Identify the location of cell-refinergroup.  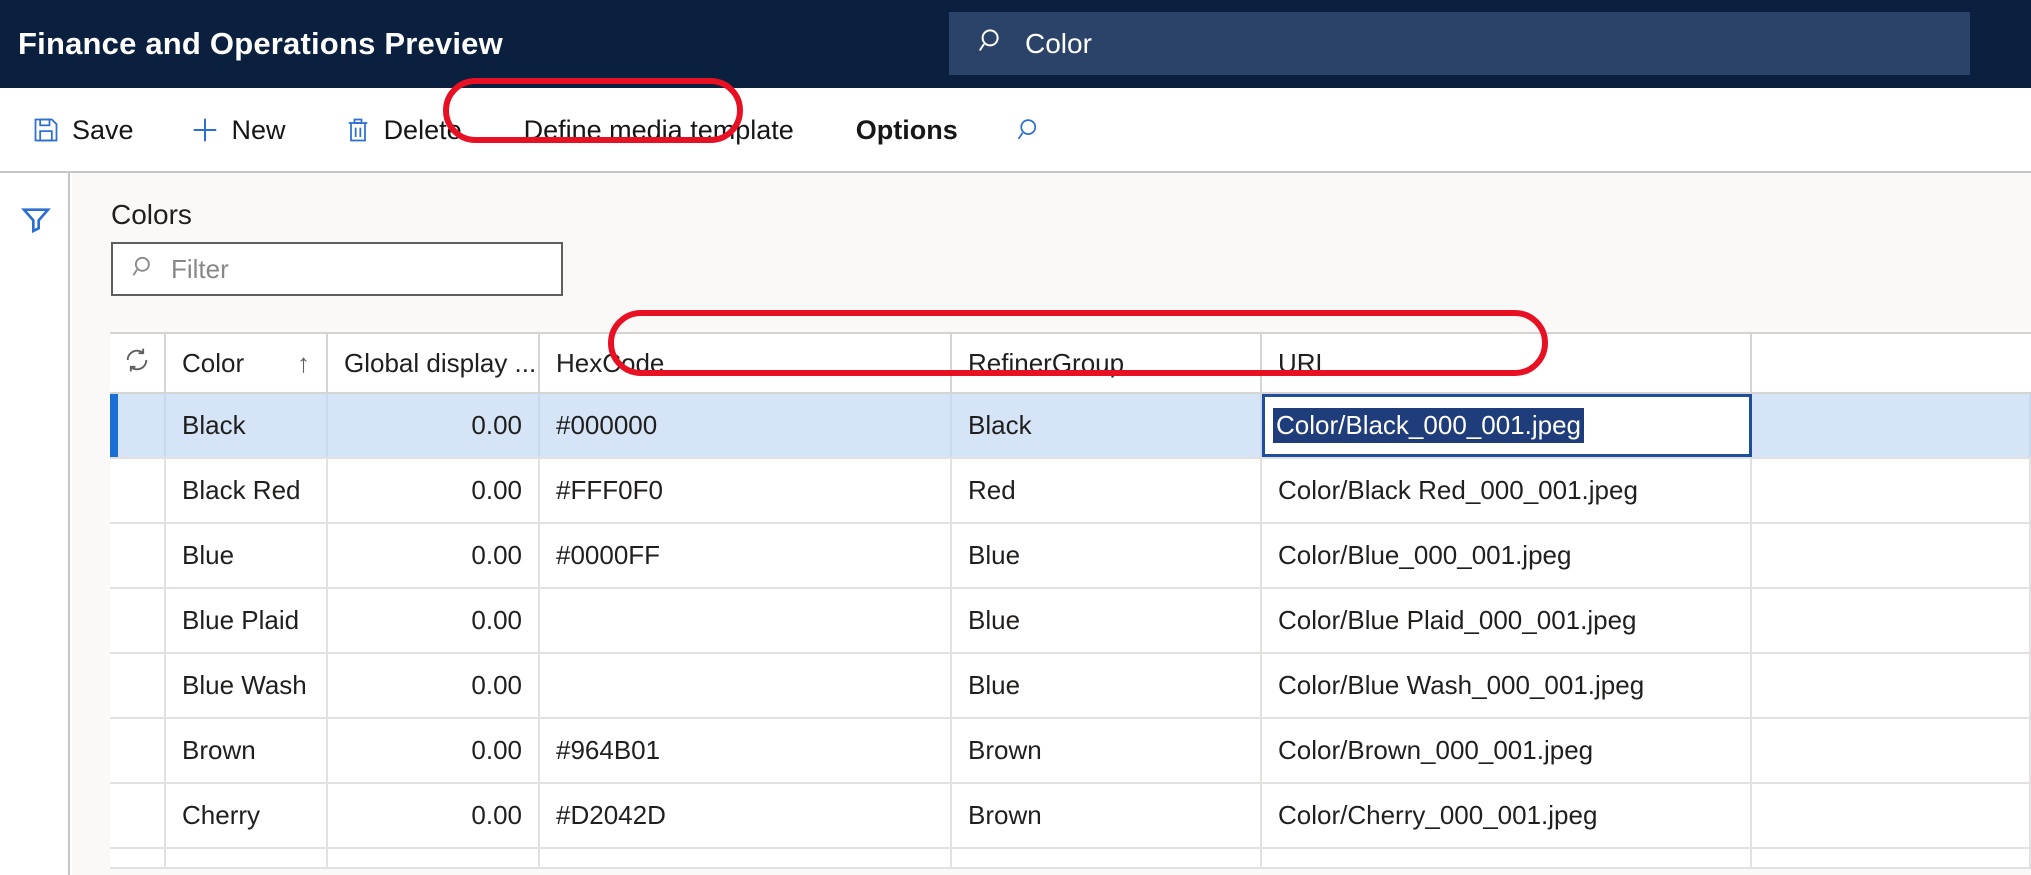
(1107, 858).